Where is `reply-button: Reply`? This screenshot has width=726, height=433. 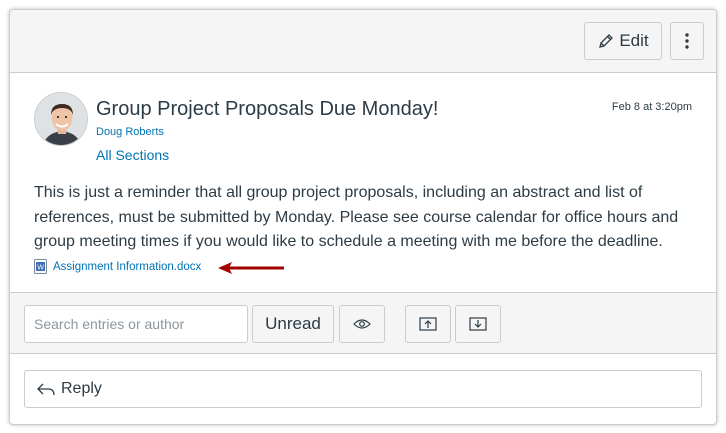 reply-button: Reply is located at coordinates (363, 389).